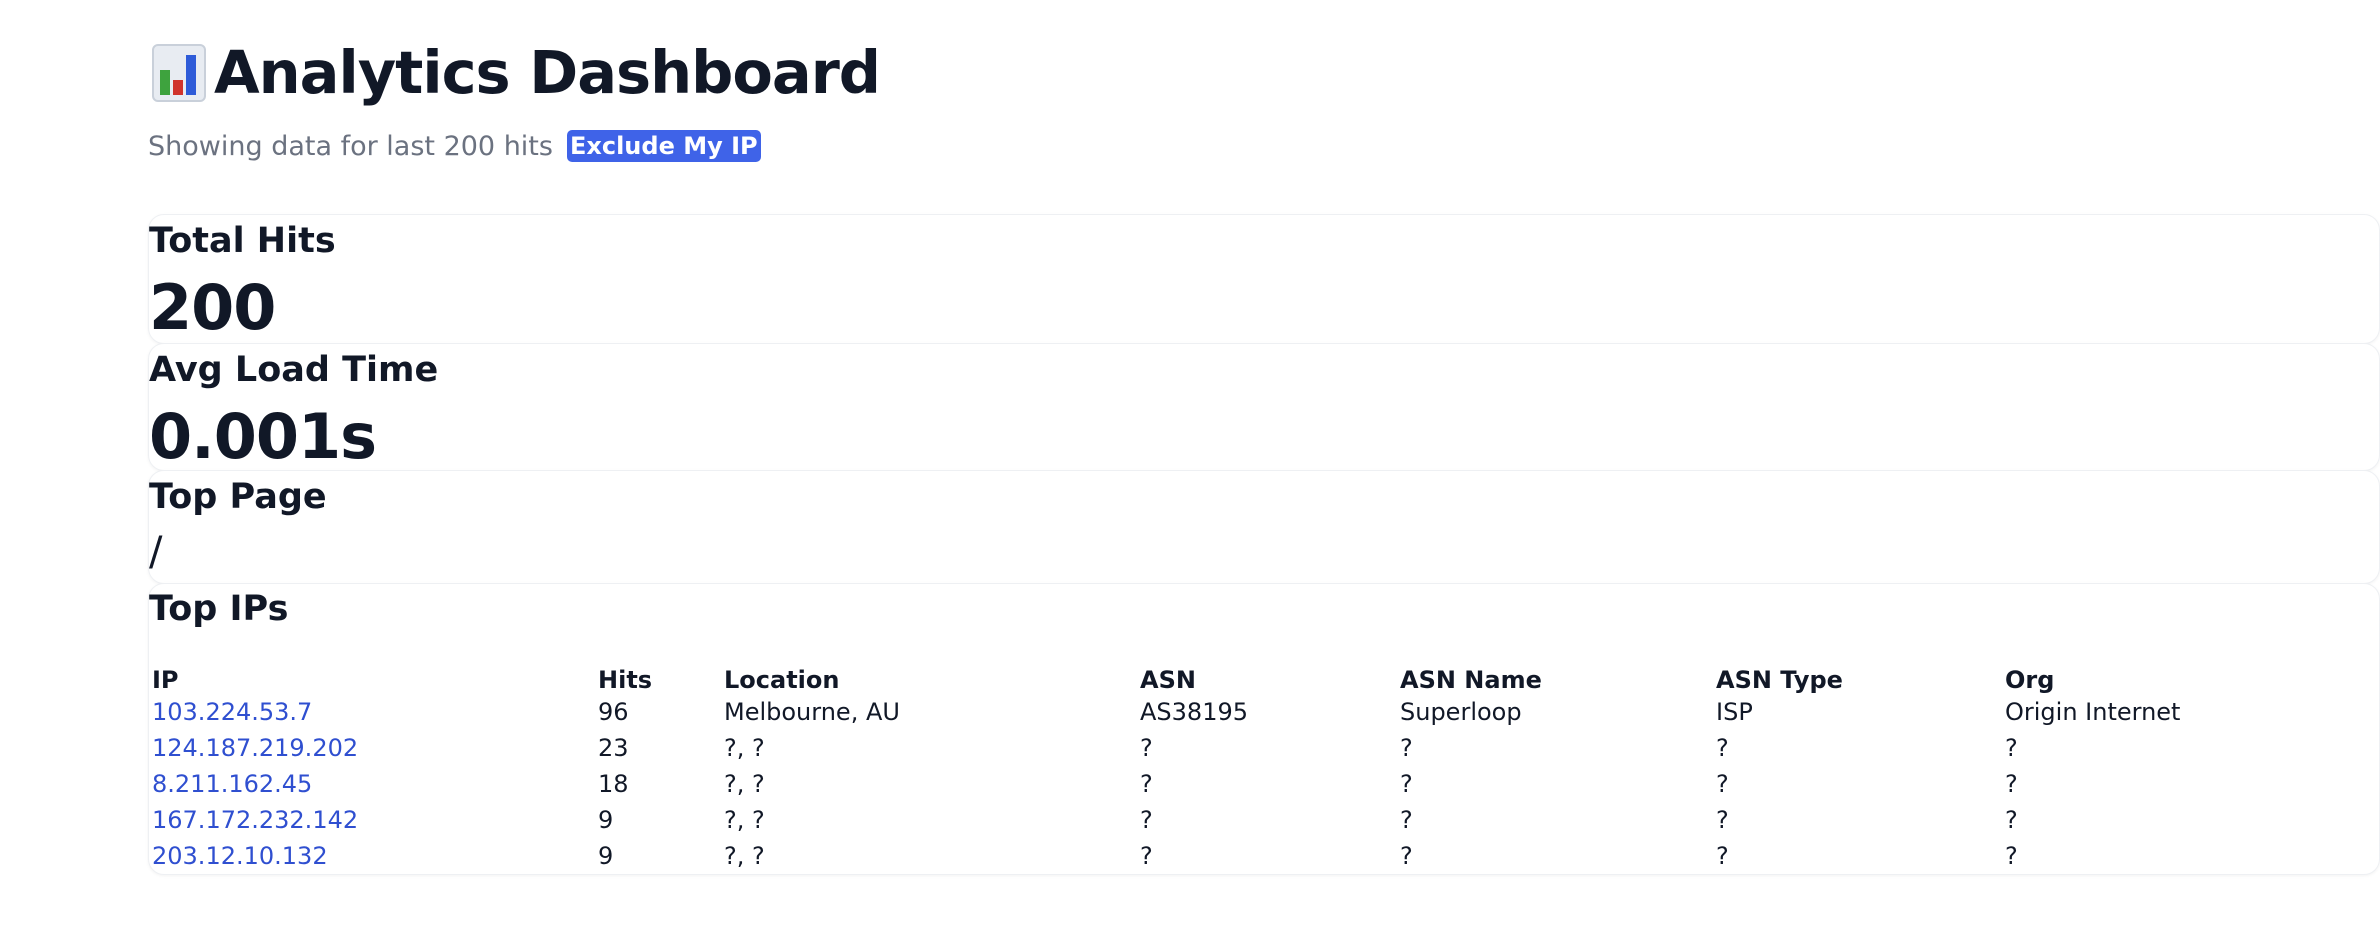  Describe the element at coordinates (625, 680) in the screenshot. I see `column-header-hits: Hits` at that location.